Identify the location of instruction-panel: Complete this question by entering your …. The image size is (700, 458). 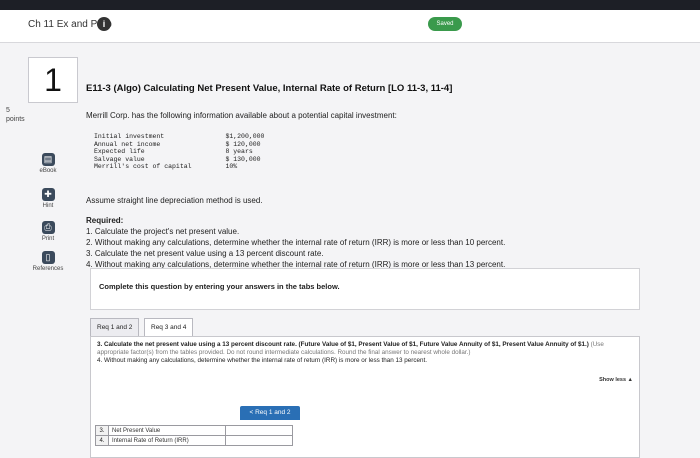
(365, 289).